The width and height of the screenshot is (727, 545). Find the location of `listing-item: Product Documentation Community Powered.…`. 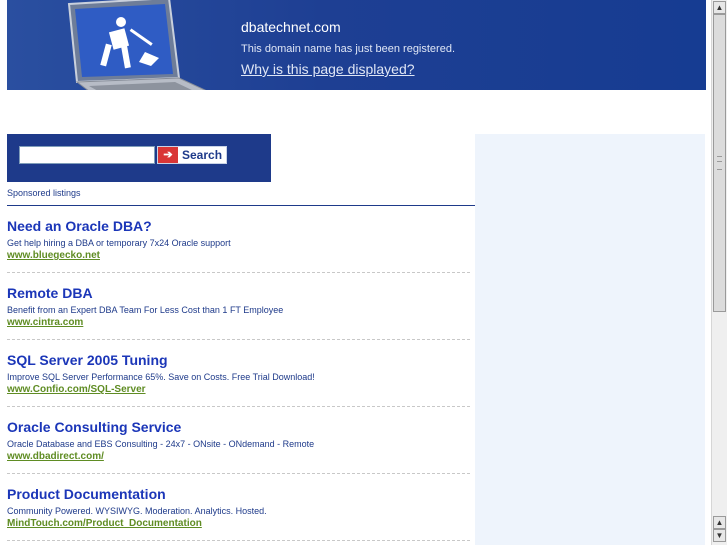

listing-item: Product Documentation Community Powered.… is located at coordinates (238, 507).